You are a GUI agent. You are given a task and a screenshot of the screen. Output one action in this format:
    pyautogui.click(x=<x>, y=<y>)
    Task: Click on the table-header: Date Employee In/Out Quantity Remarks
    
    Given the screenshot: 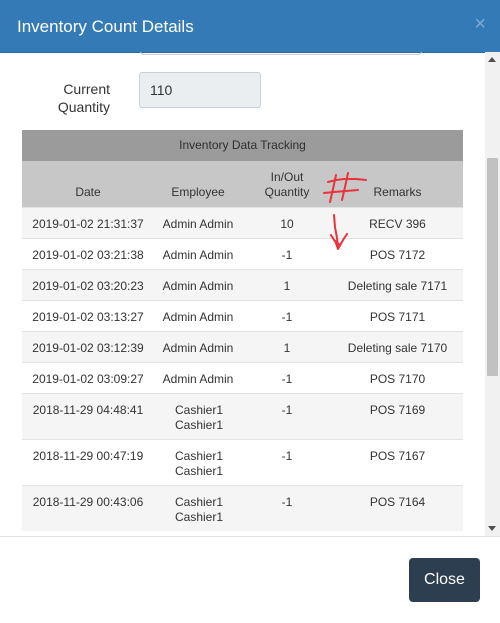 What is the action you would take?
    pyautogui.click(x=242, y=184)
    